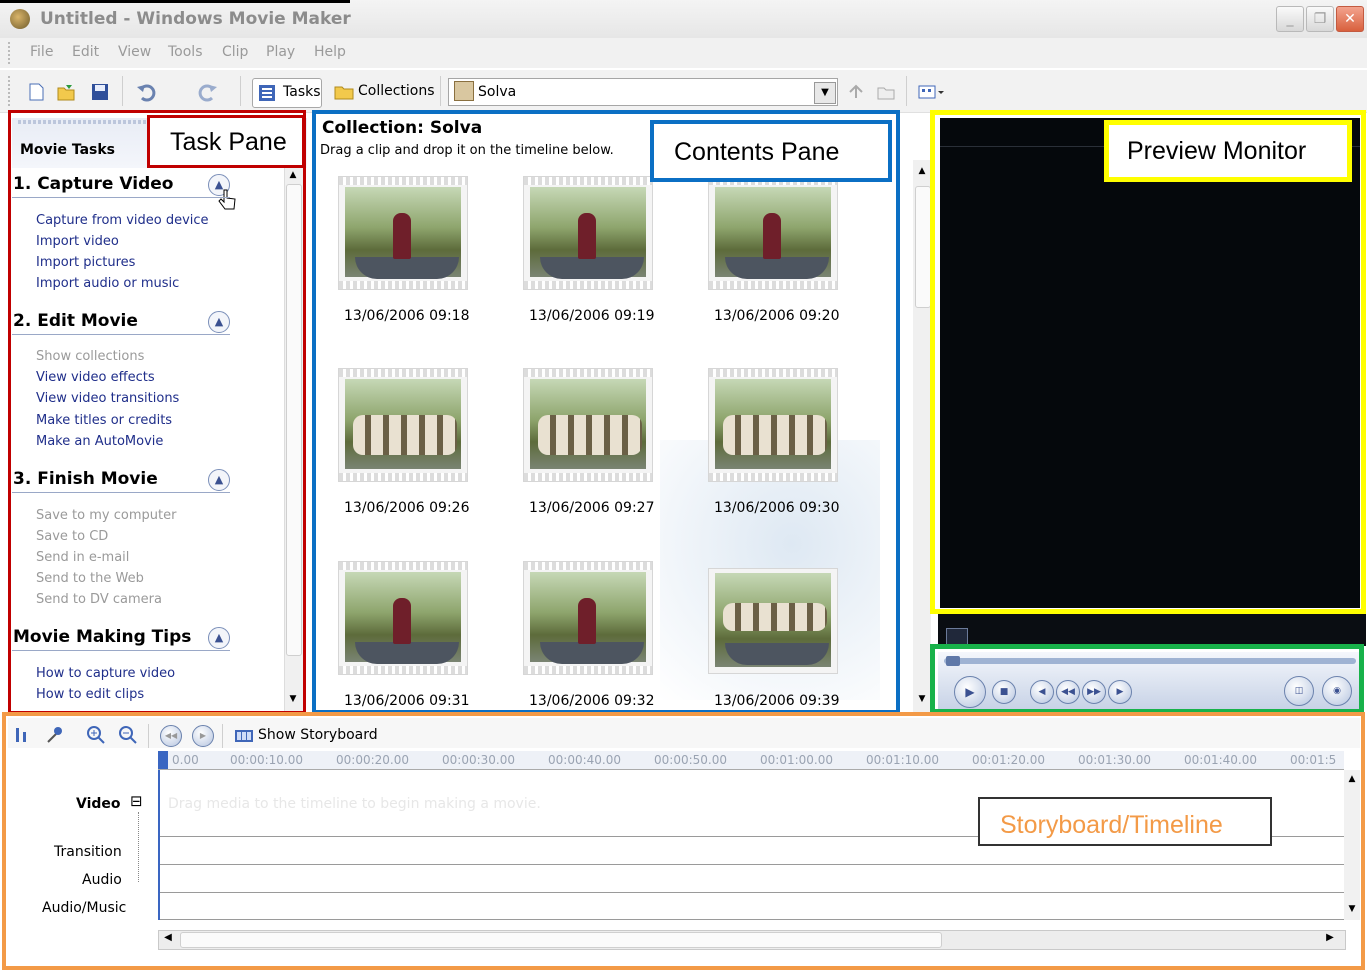 The height and width of the screenshot is (971, 1367). What do you see at coordinates (1320, 19) in the screenshot?
I see `restore-button: ❐` at bounding box center [1320, 19].